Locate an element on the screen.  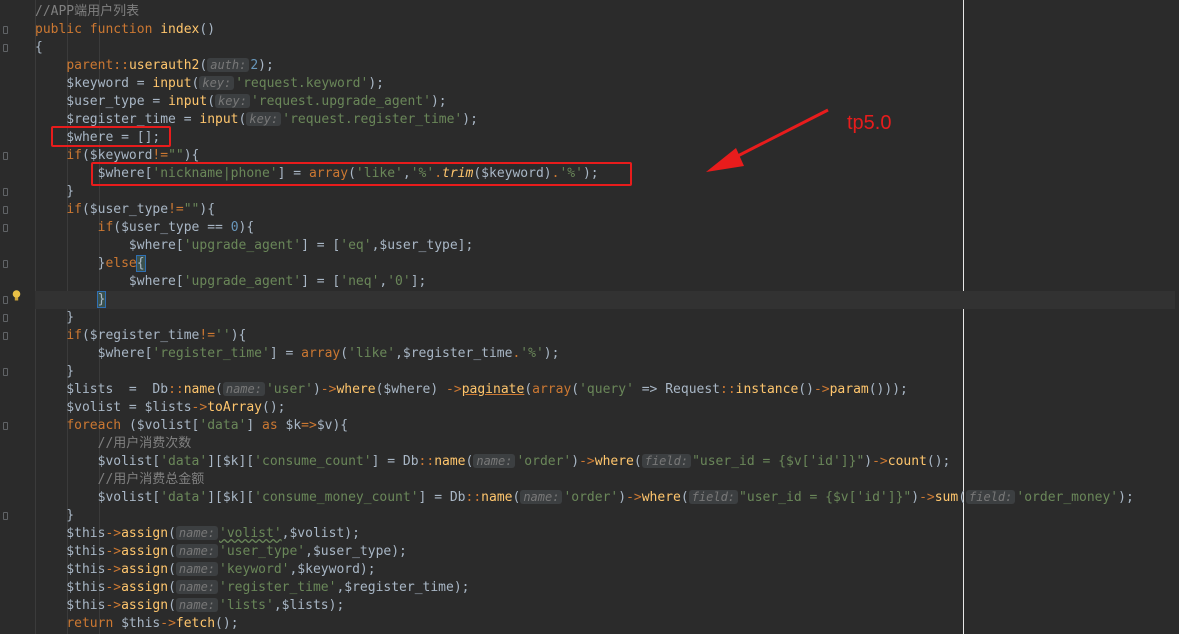
code-line: parent::userauth2(auth: 2); is located at coordinates (605, 66).